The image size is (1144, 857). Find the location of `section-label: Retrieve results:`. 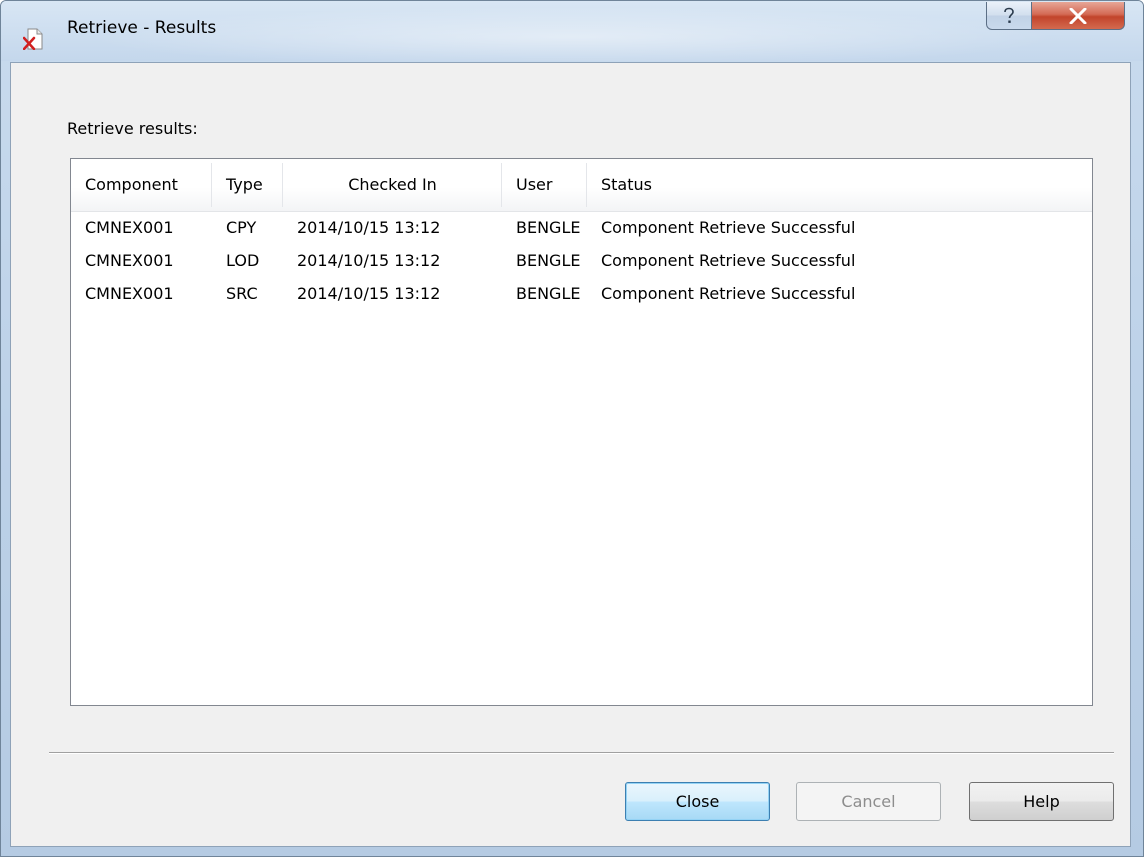

section-label: Retrieve results: is located at coordinates (132, 128).